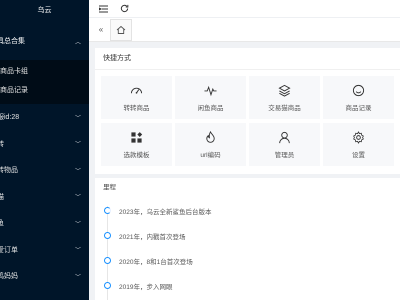  What do you see at coordinates (124, 9) in the screenshot?
I see `refresh-icon` at bounding box center [124, 9].